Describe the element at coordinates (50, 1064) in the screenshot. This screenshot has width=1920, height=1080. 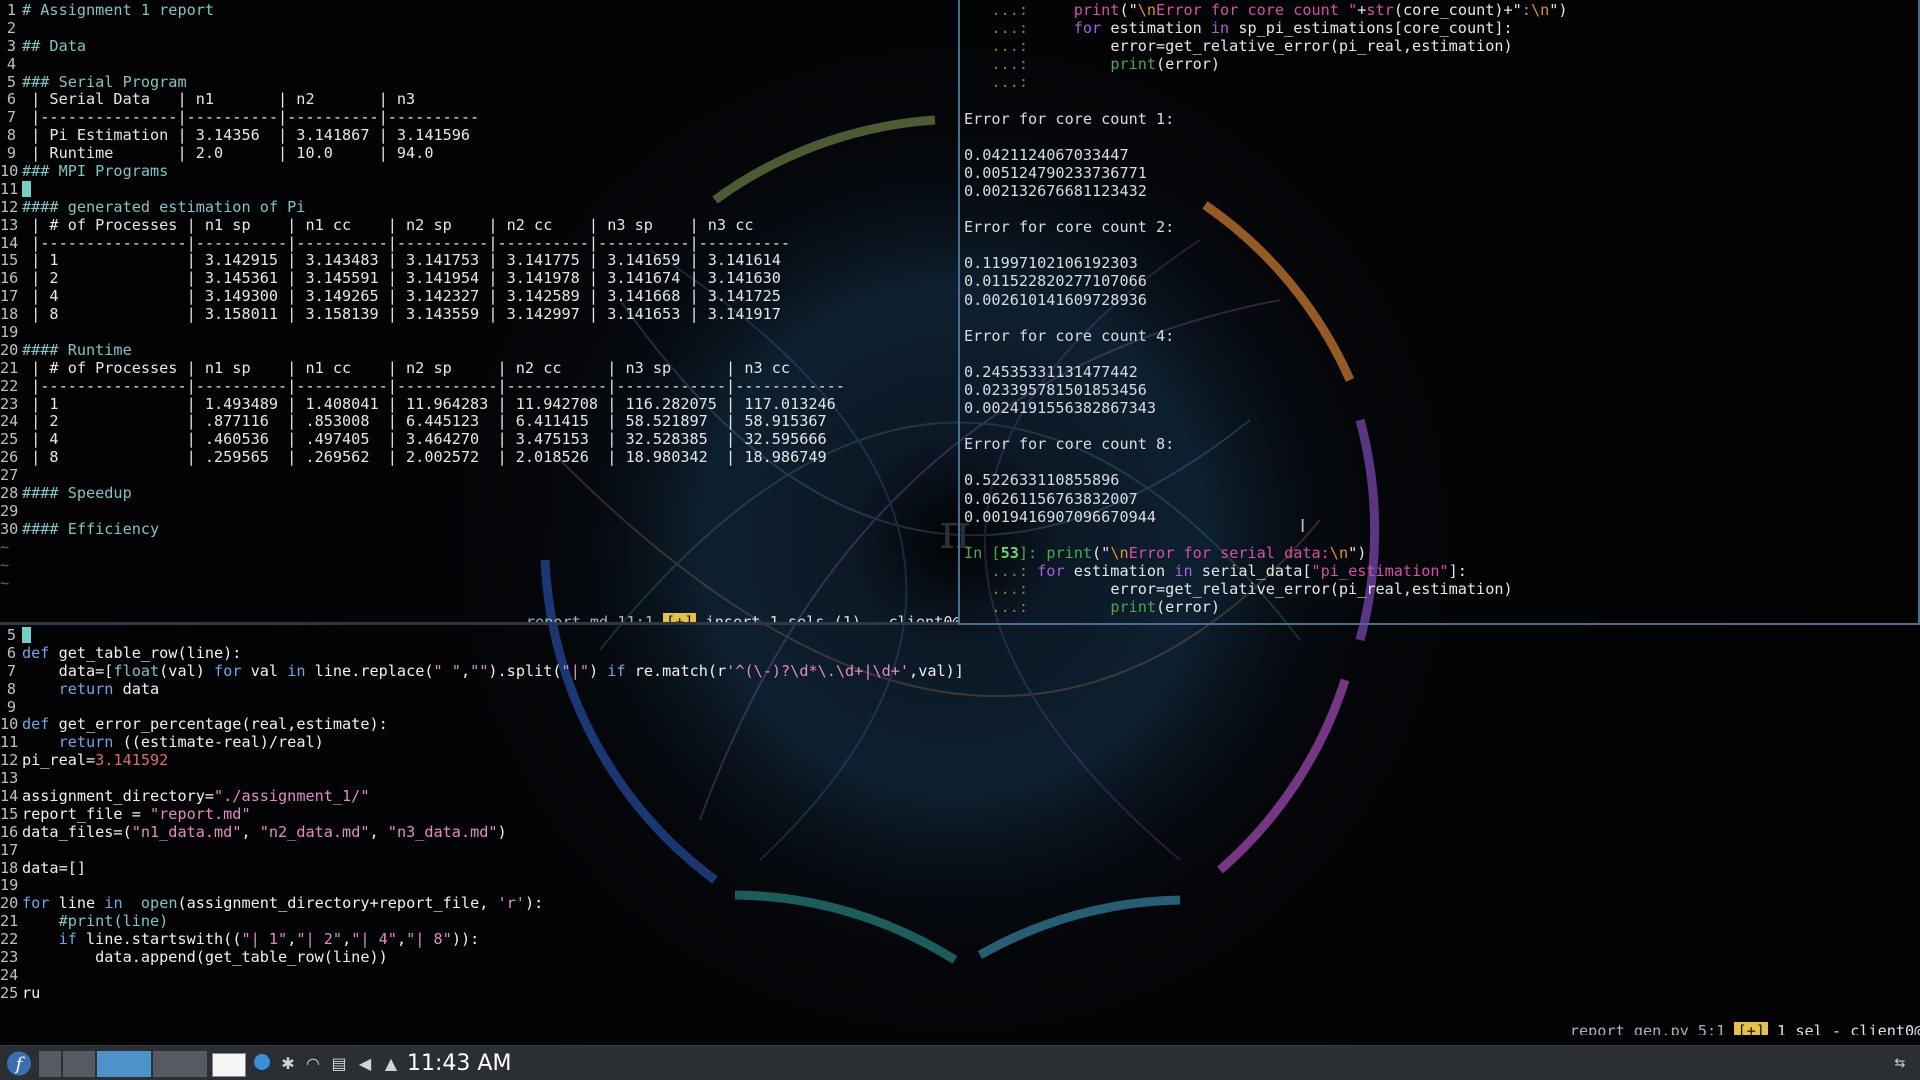
I see `workspace-1-button` at that location.